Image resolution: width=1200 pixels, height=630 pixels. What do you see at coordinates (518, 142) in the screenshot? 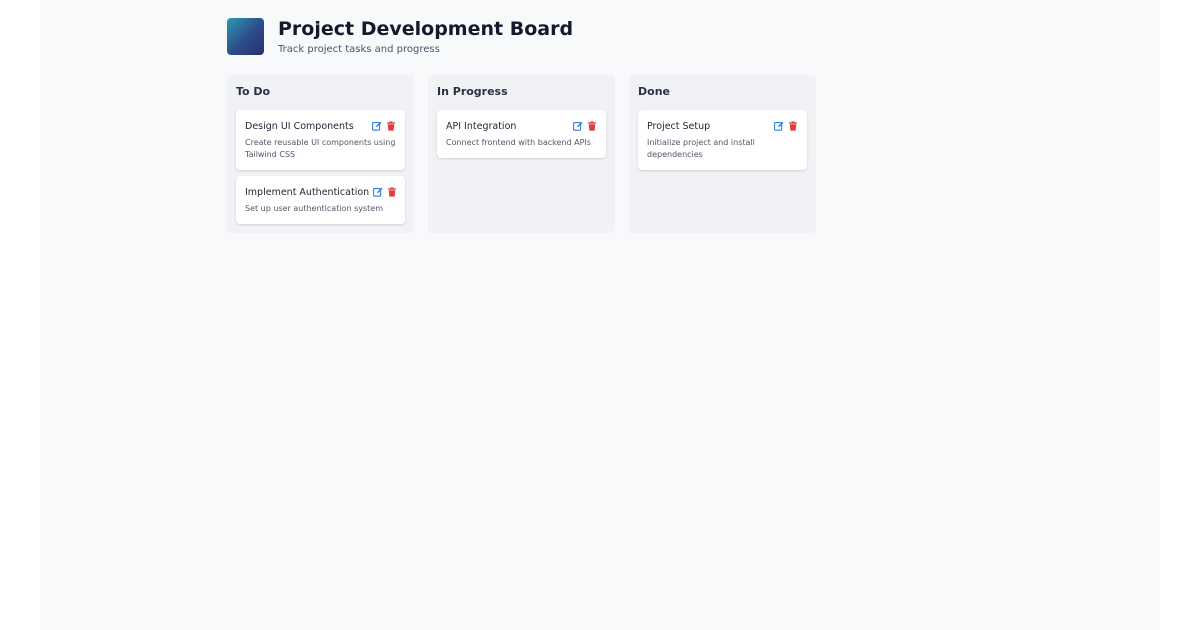
I see `task-description: Connect frontend with backend APIs` at bounding box center [518, 142].